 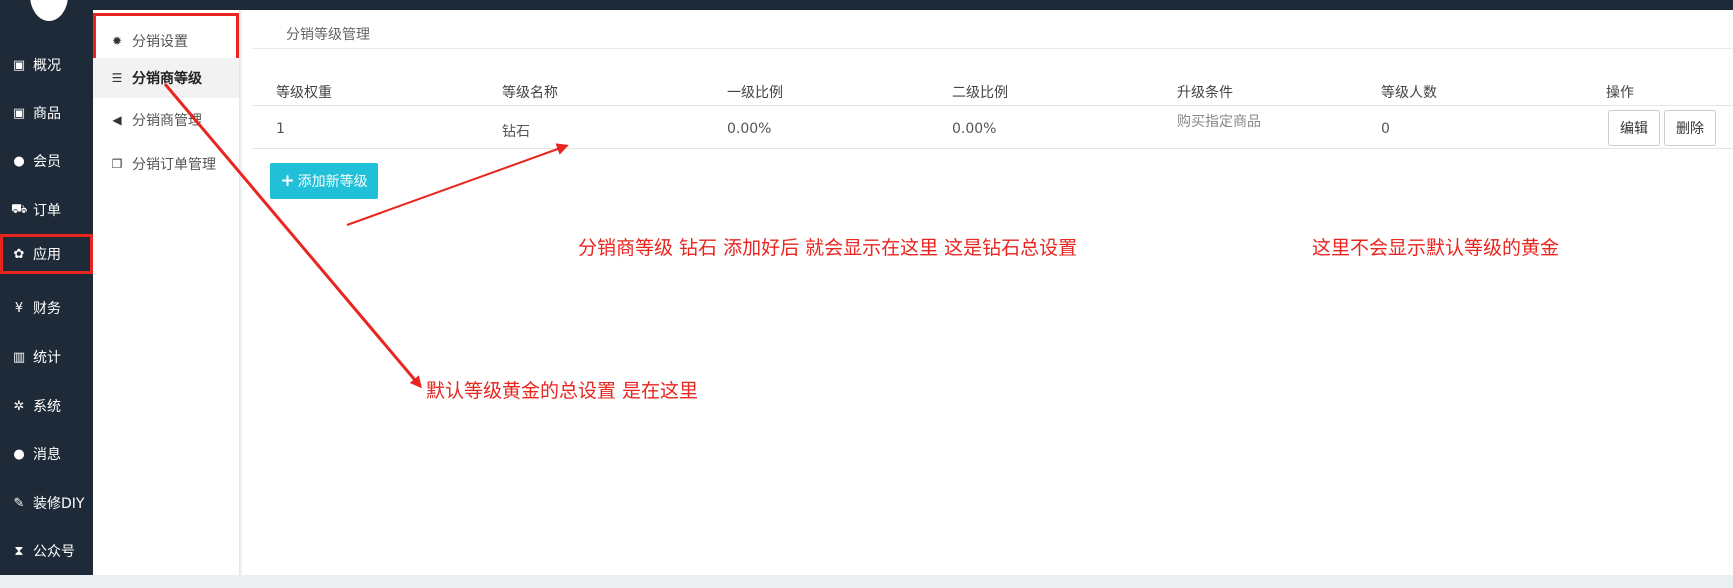 I want to click on arrow-to-gold-note, so click(x=292, y=236).